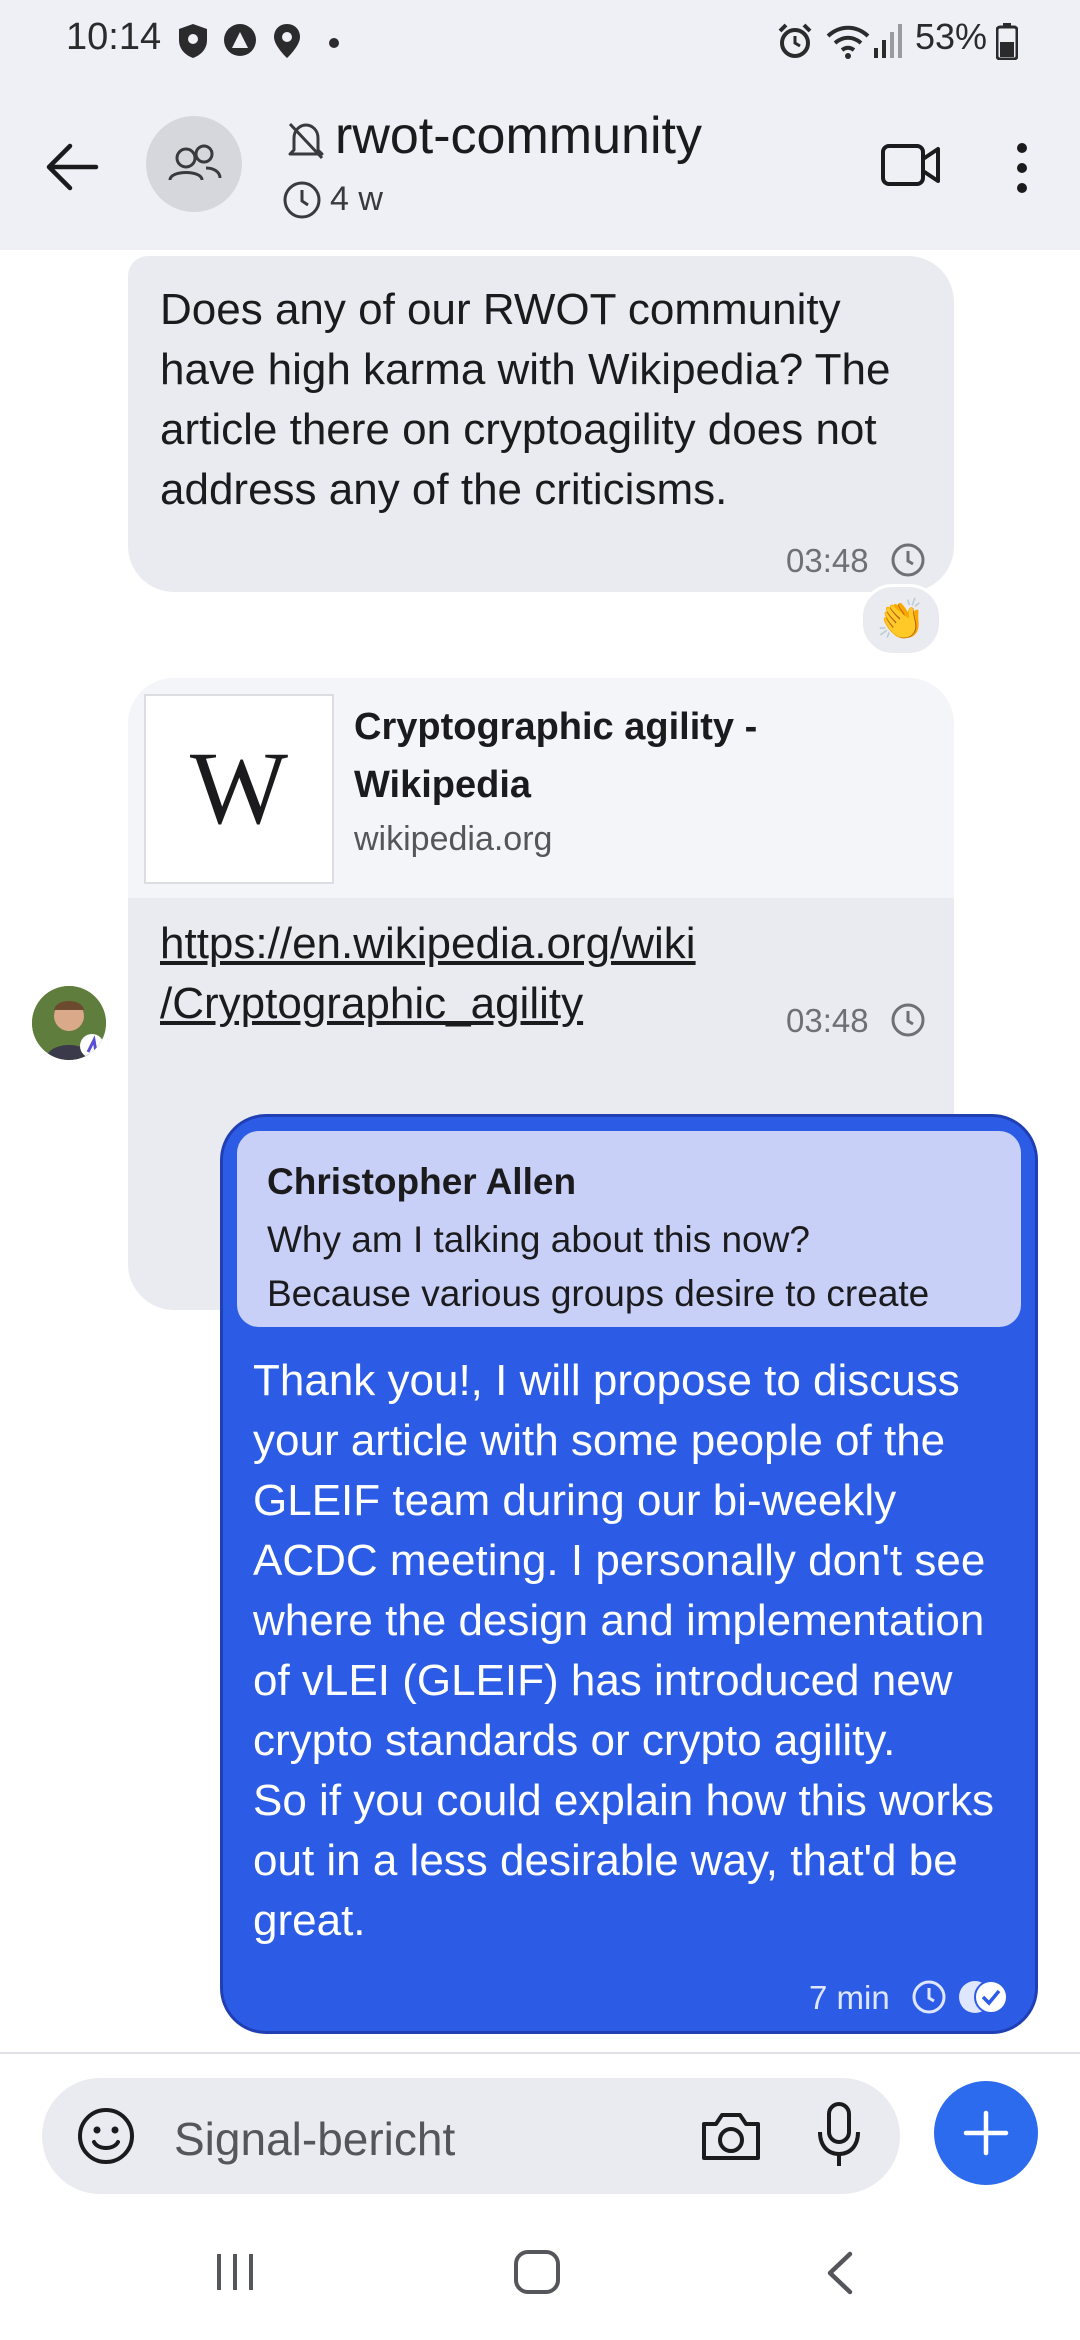  I want to click on assistant-icon, so click(240, 42).